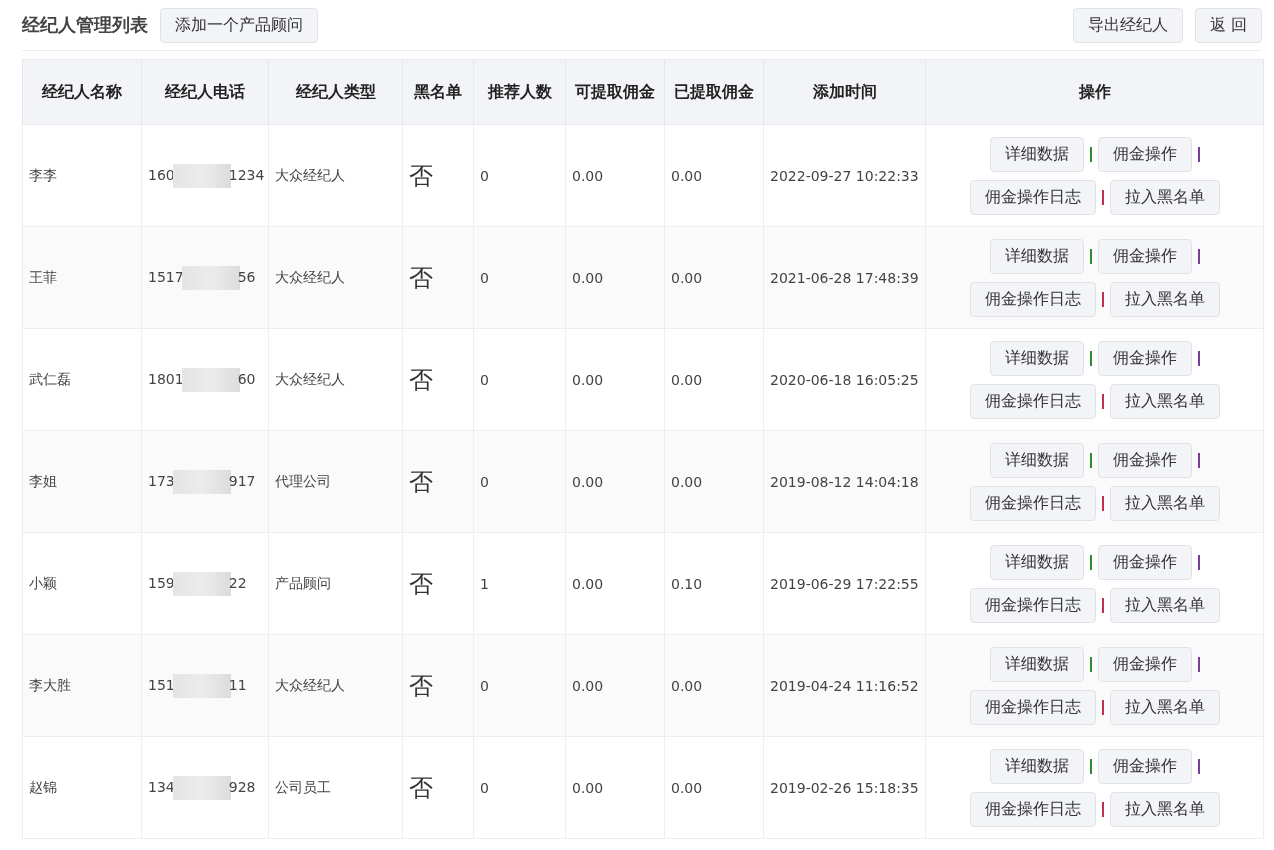 The height and width of the screenshot is (850, 1274). I want to click on column-header: 黑名单, so click(438, 92).